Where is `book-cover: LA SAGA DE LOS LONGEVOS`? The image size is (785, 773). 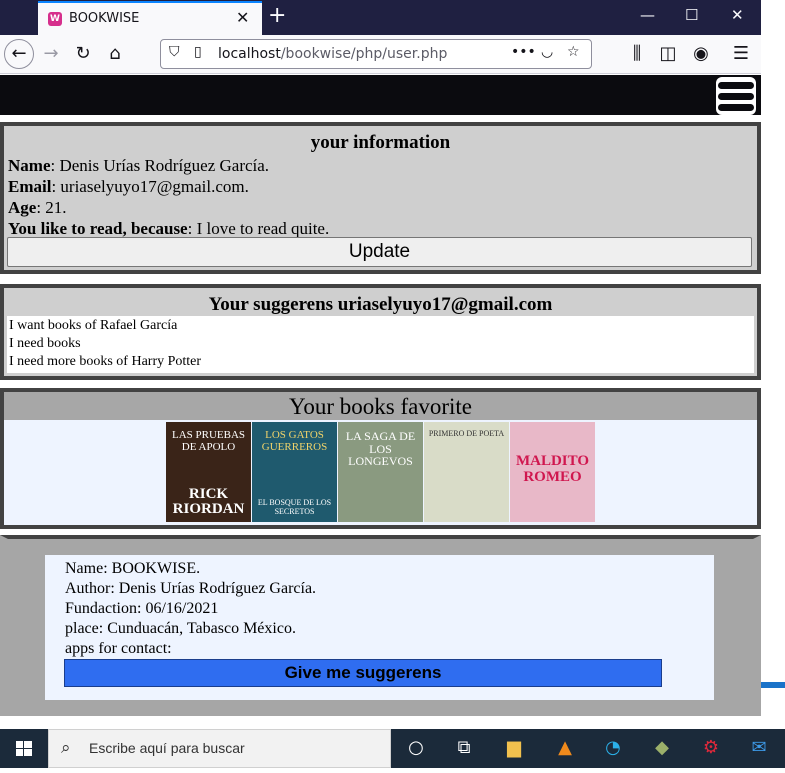
book-cover: LA SAGA DE LOS LONGEVOS is located at coordinates (380, 472).